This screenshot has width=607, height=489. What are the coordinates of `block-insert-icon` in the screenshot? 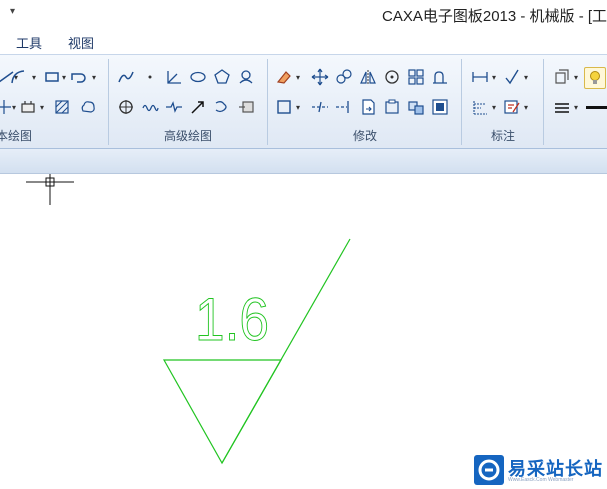 It's located at (246, 107).